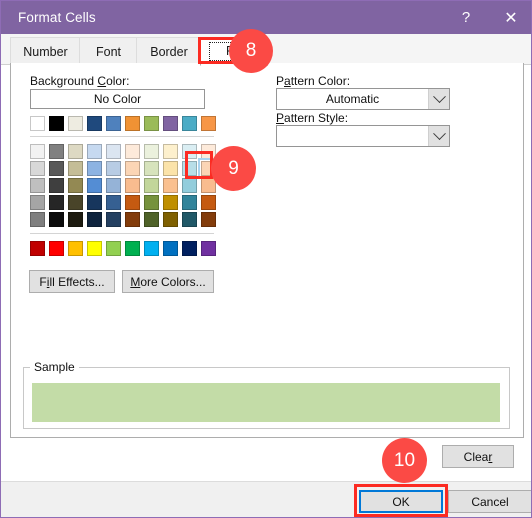 The width and height of the screenshot is (532, 518). What do you see at coordinates (64, 81) in the screenshot?
I see `background-color-label-pre: Background` at bounding box center [64, 81].